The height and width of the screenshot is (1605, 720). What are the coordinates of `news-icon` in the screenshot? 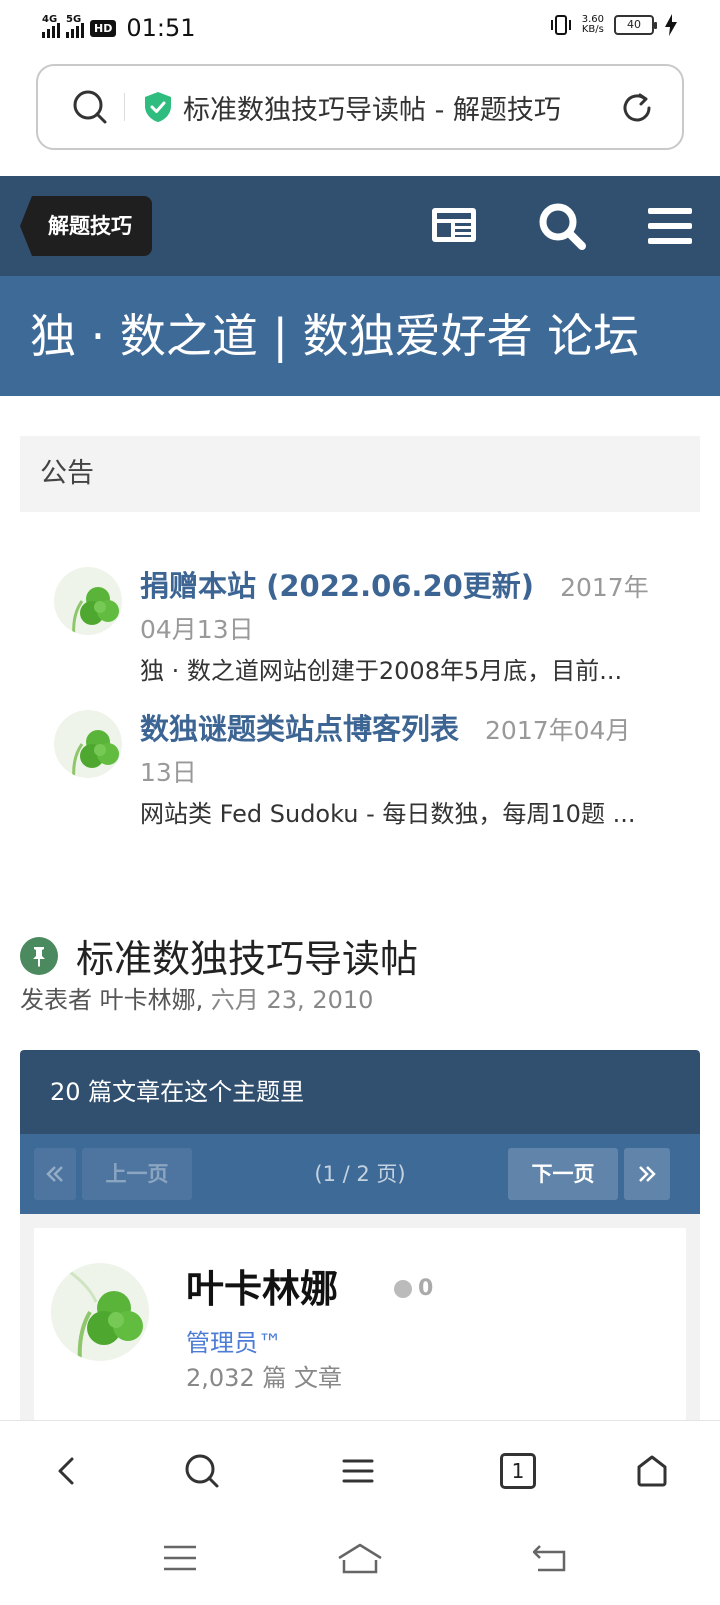 It's located at (455, 226).